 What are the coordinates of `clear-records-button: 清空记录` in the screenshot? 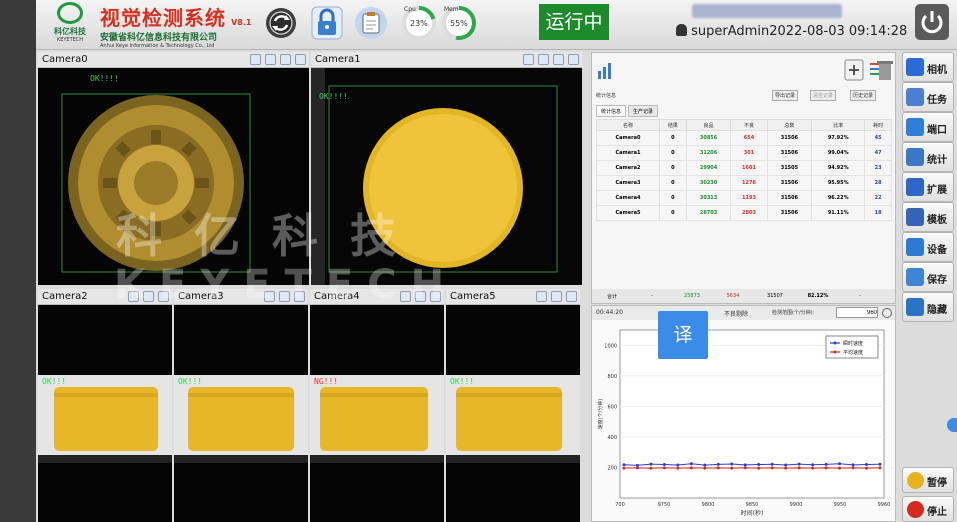 It's located at (823, 95).